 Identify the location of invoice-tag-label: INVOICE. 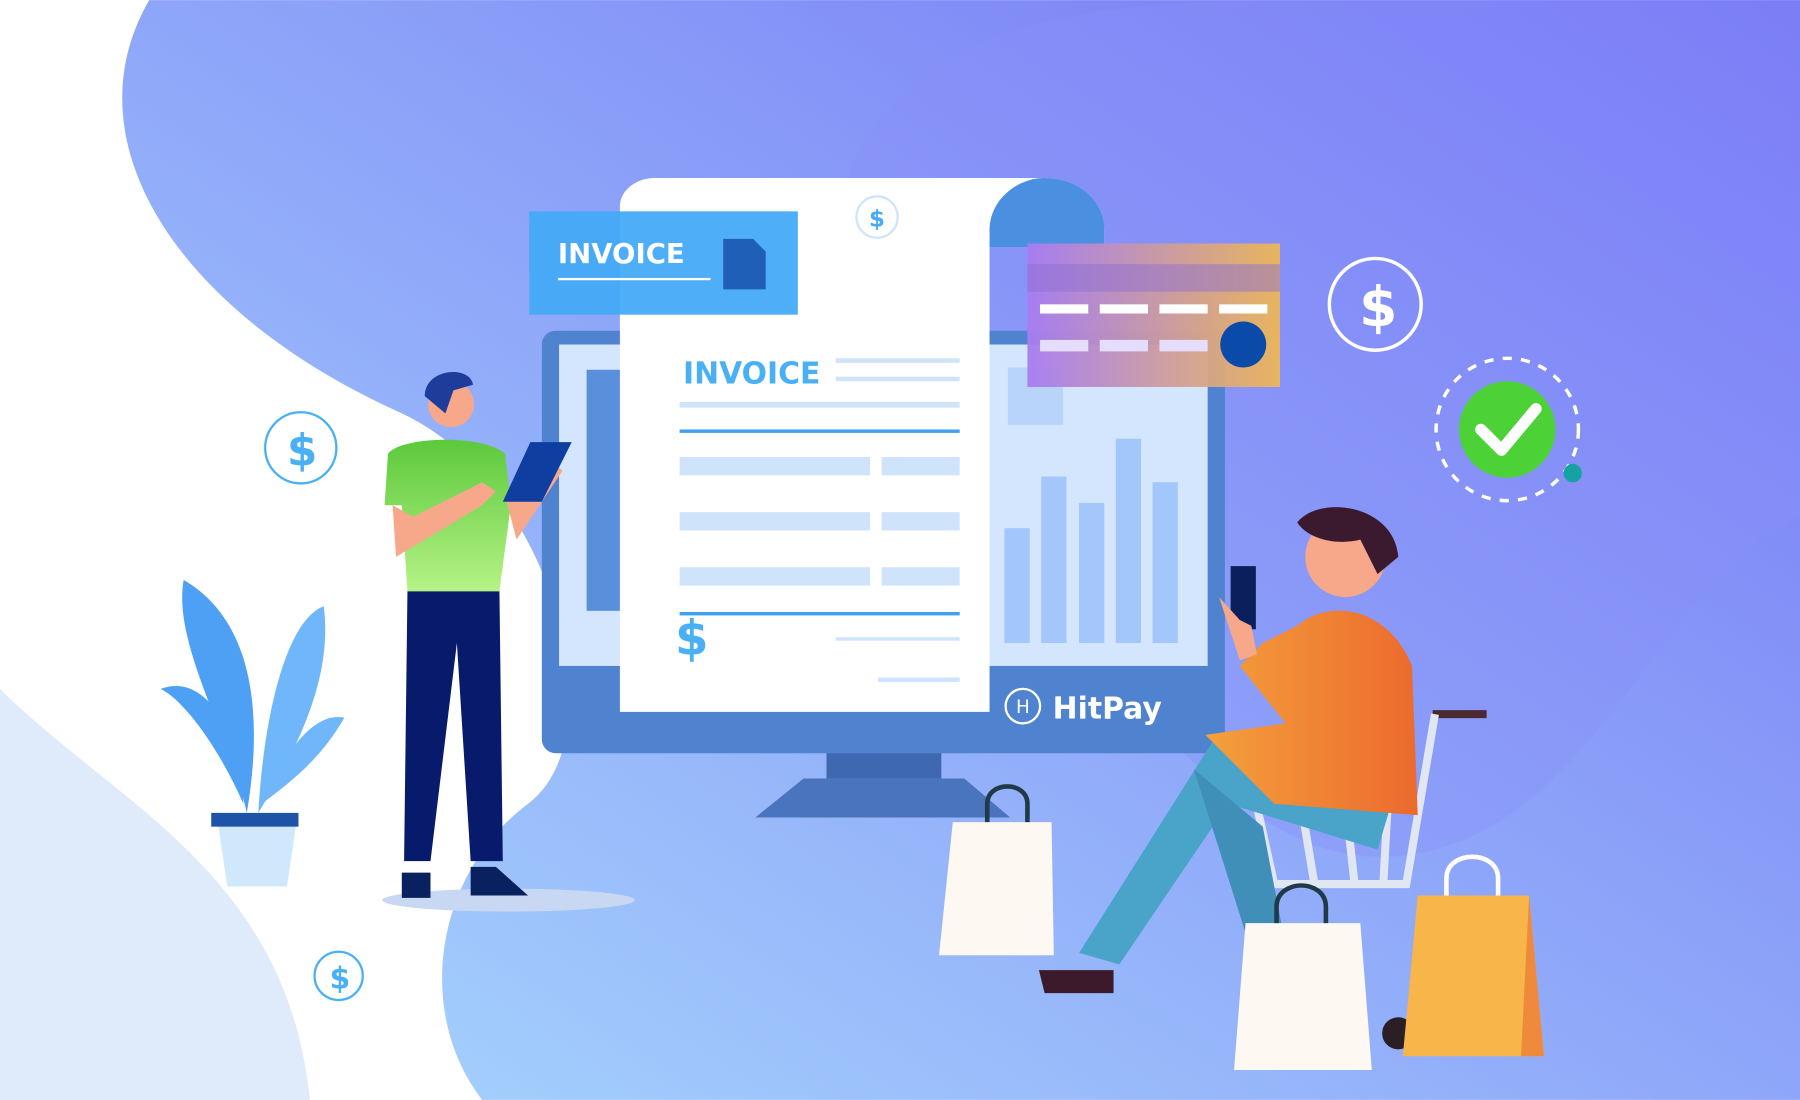
(621, 254).